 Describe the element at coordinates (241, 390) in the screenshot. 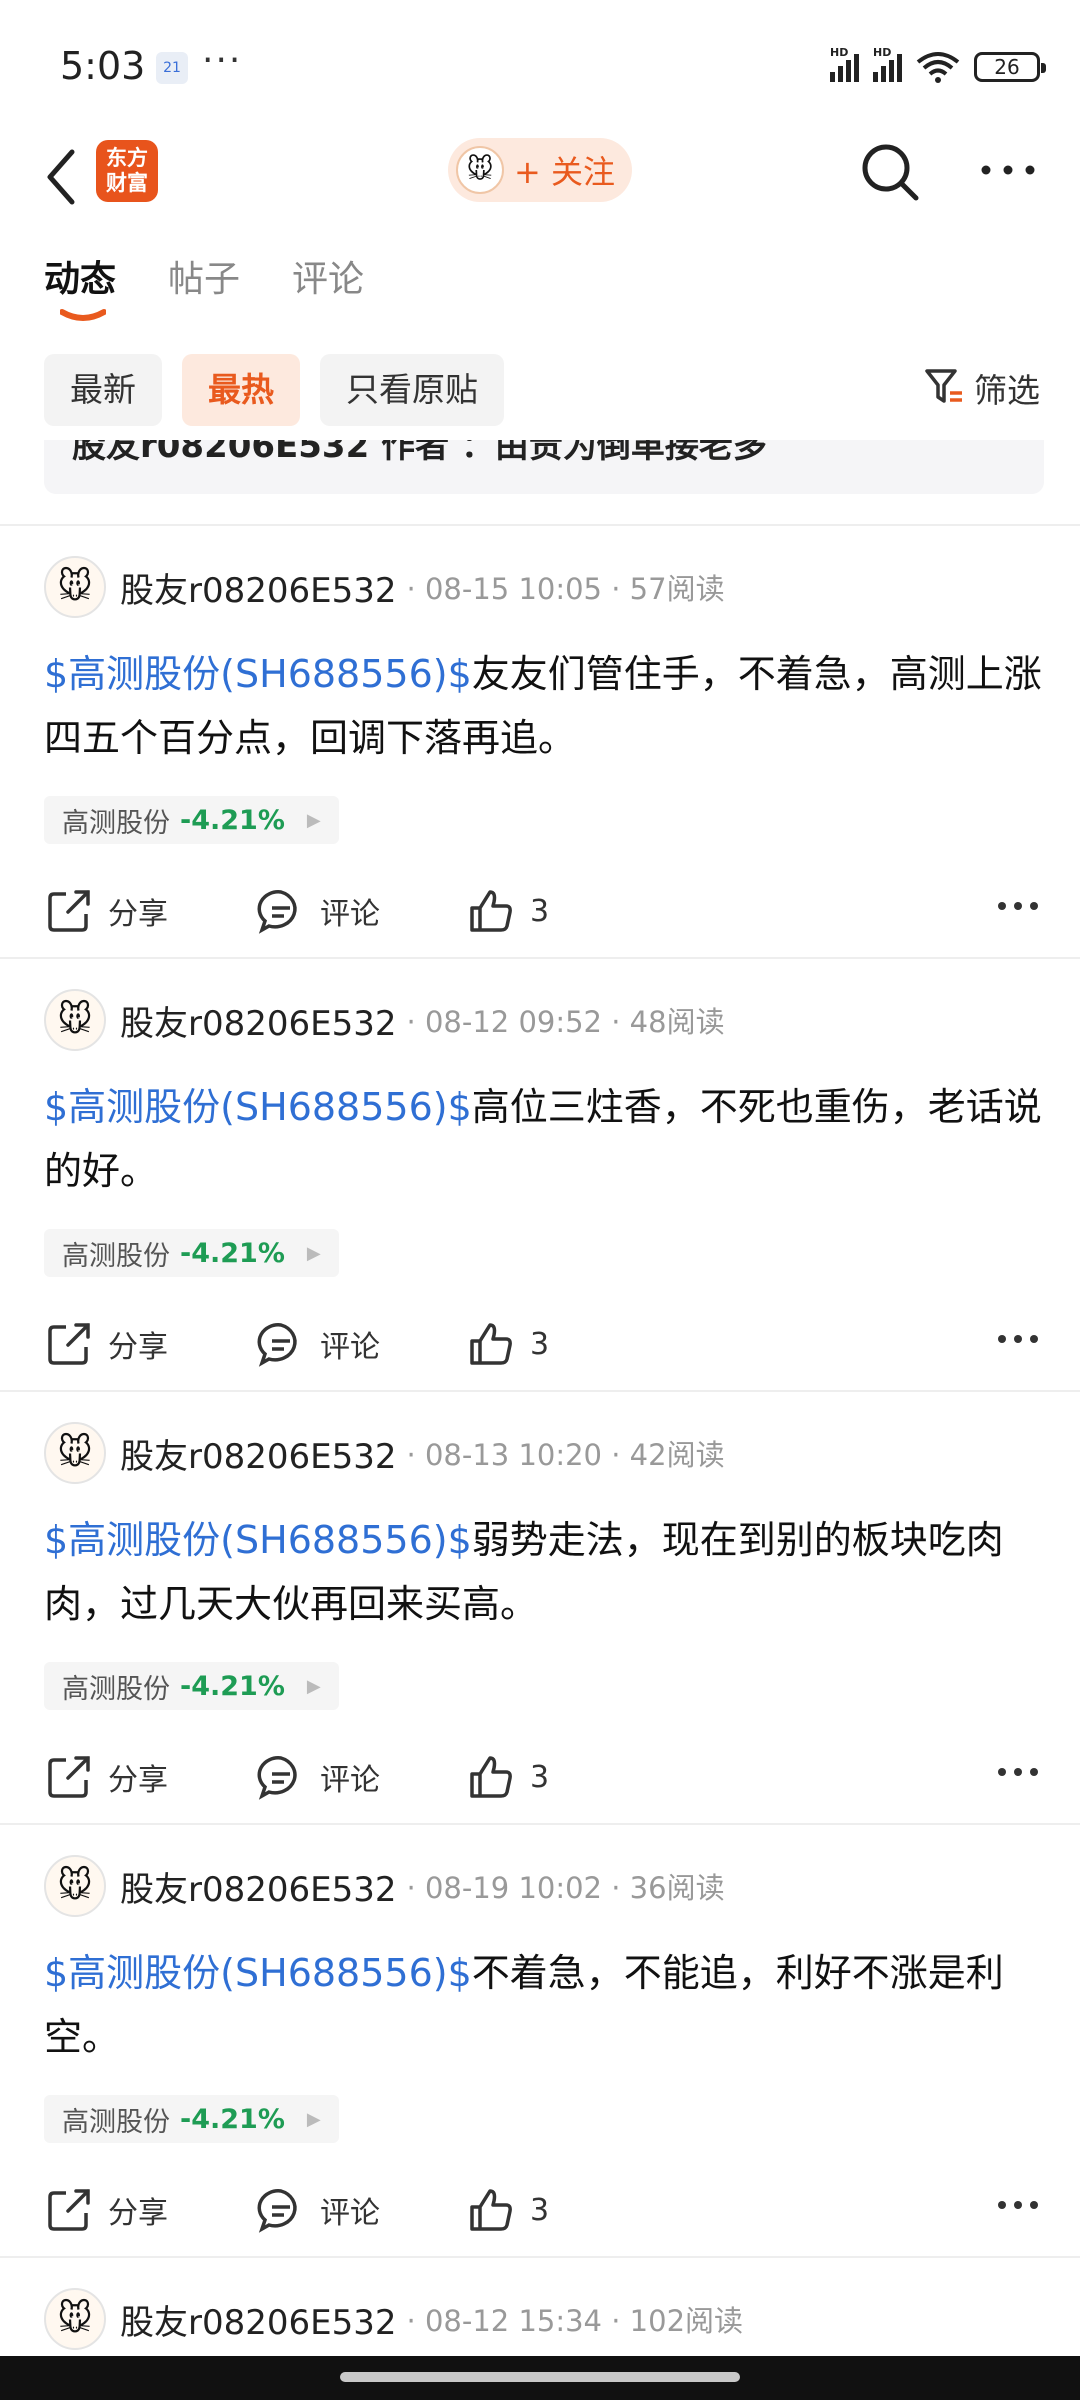

I see `filter-hottest: 最热` at that location.